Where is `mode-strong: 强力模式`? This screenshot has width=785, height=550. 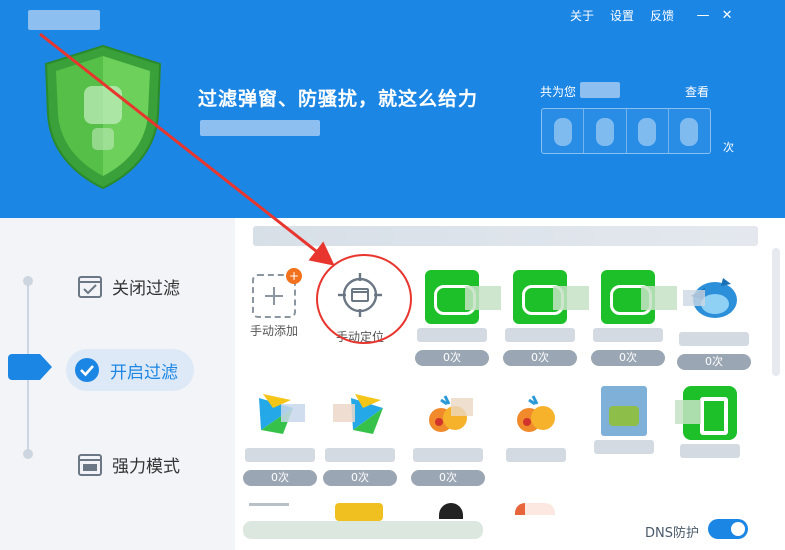
mode-strong: 强力模式 is located at coordinates (129, 464).